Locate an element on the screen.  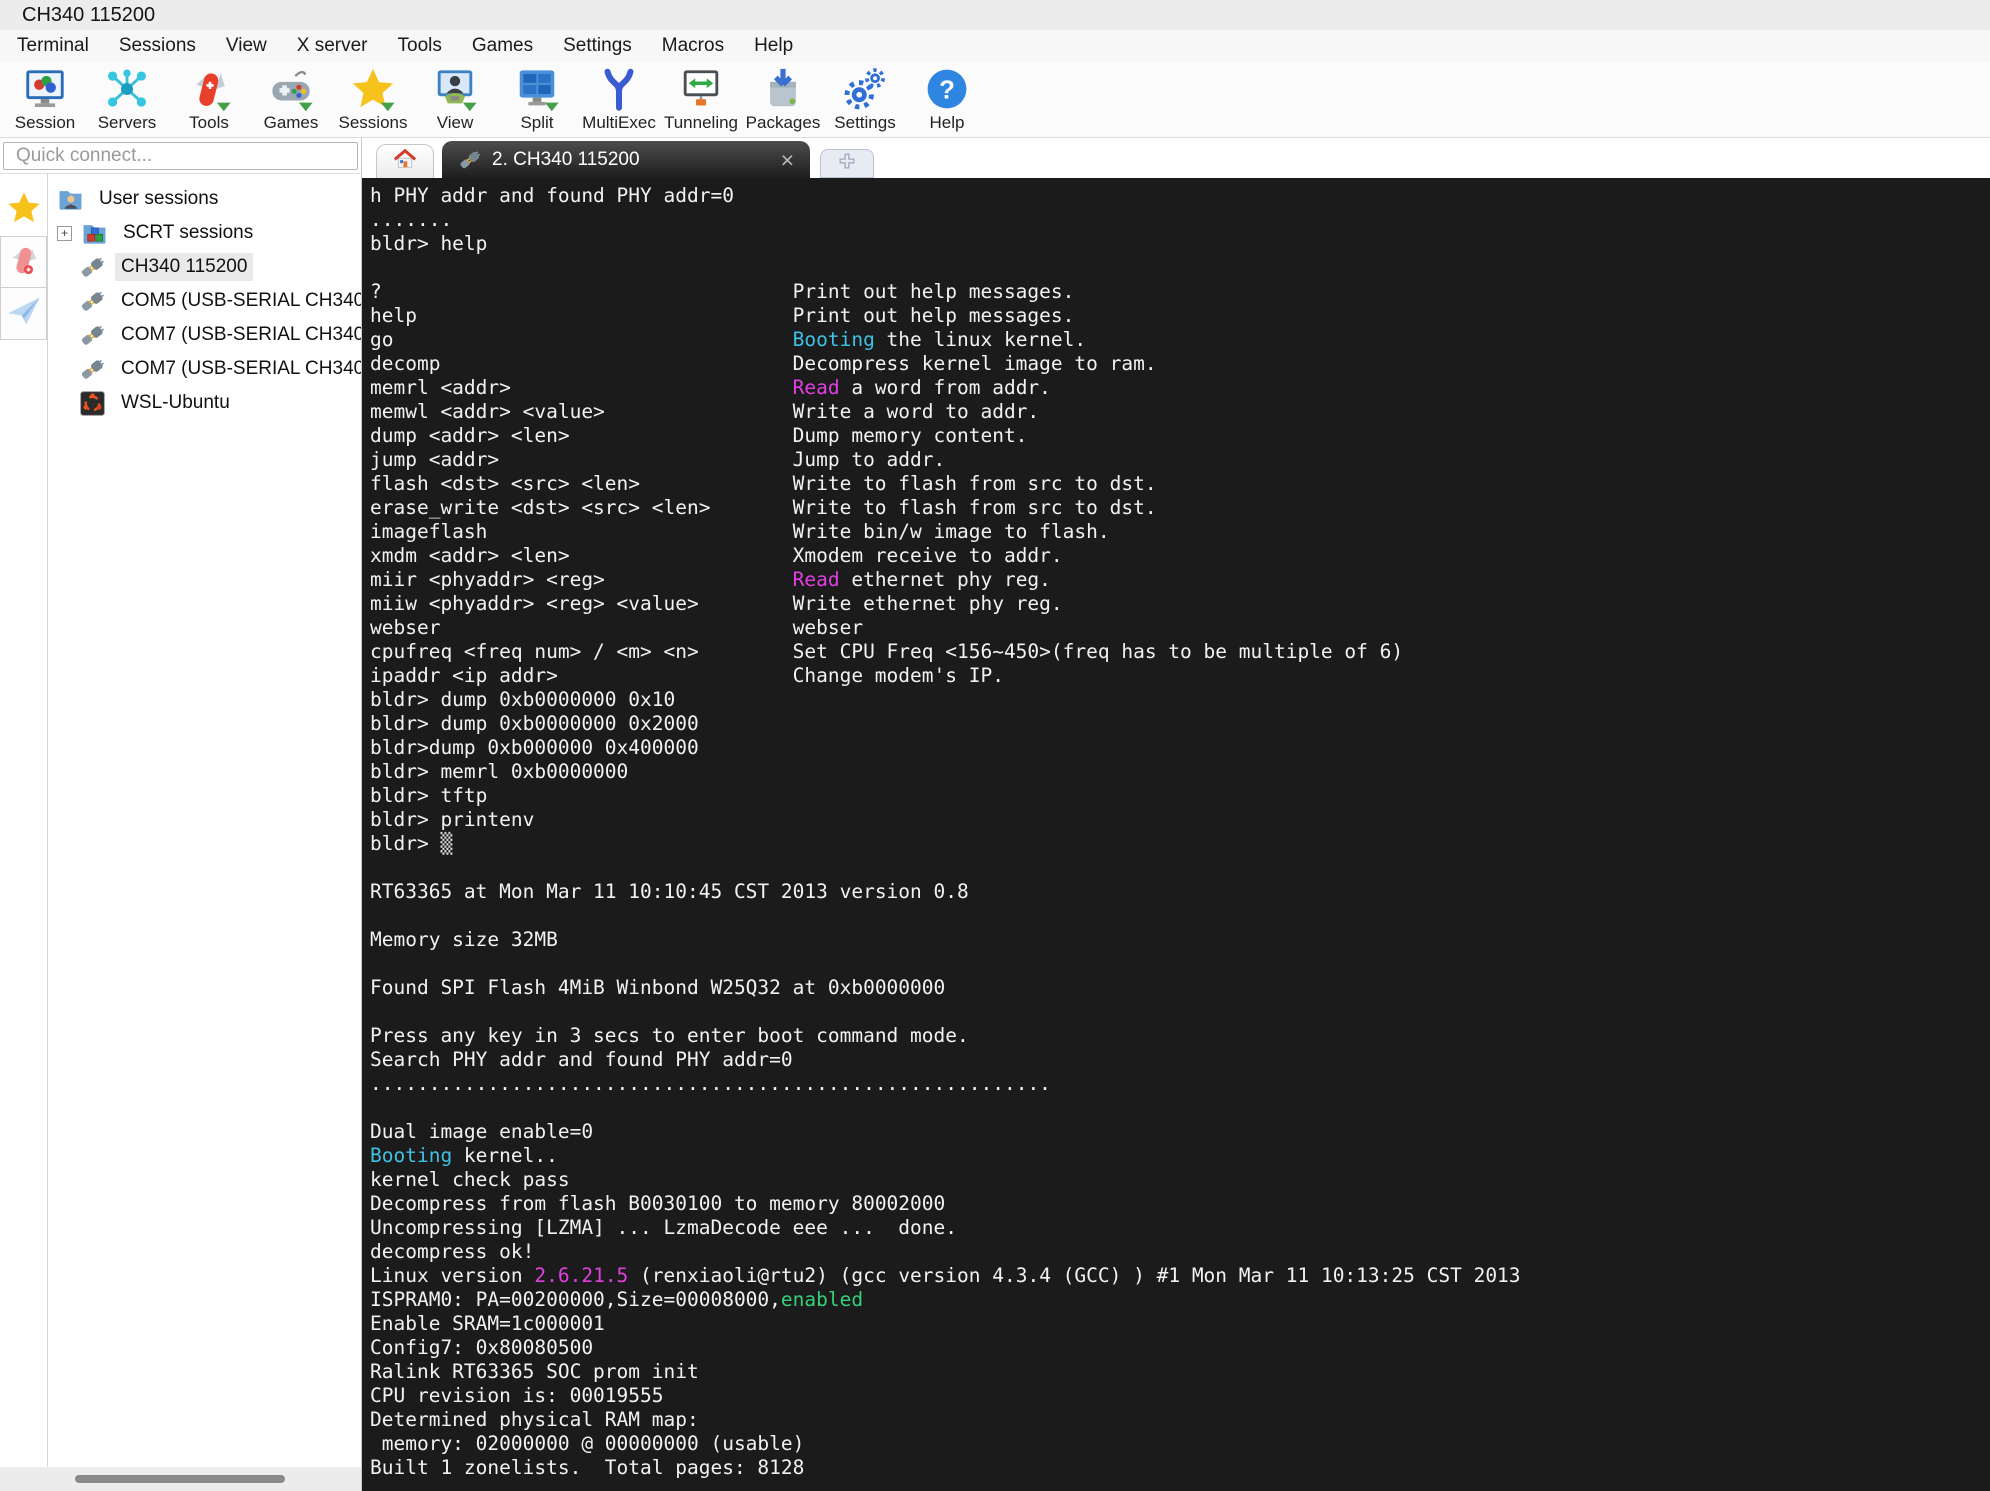
menu-view: View is located at coordinates (246, 46).